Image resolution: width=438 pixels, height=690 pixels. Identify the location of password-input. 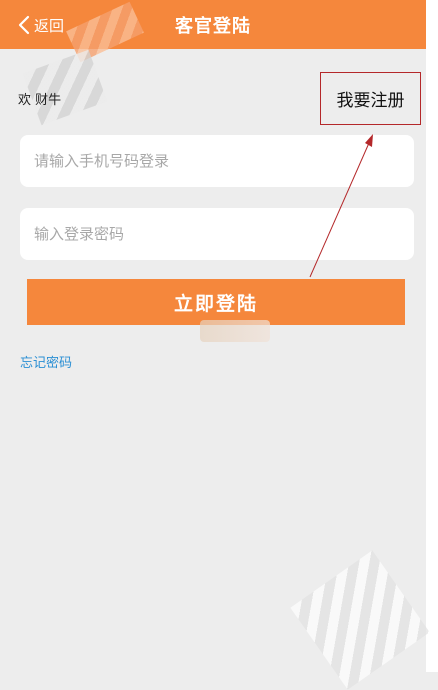
(217, 234).